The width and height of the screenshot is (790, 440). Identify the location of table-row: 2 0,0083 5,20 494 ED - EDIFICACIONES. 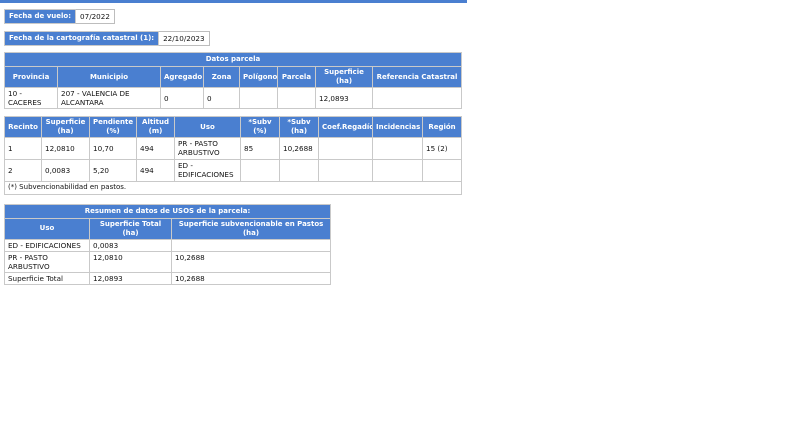
(233, 170).